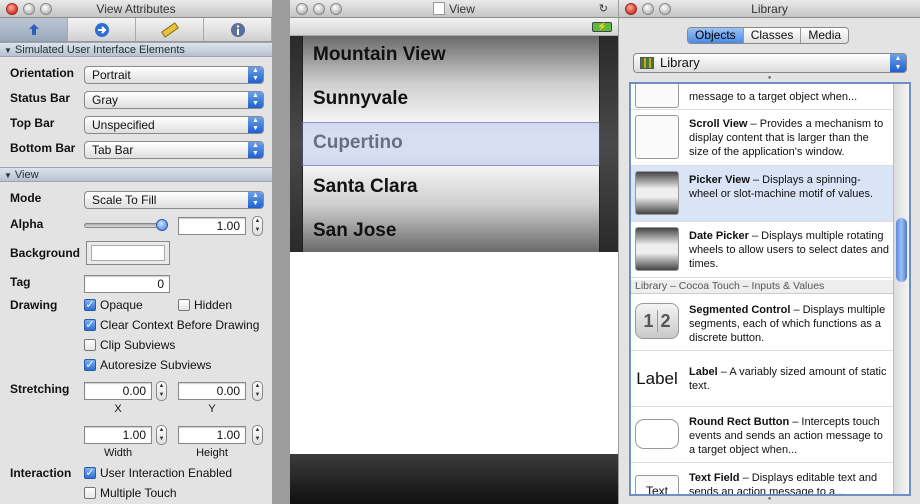  I want to click on stretch-width-stepper: ▲ ▼, so click(161, 435).